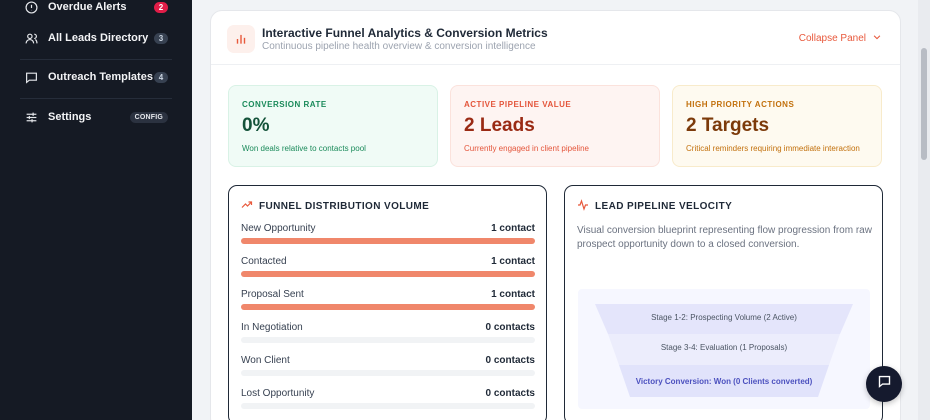  Describe the element at coordinates (272, 327) in the screenshot. I see `funnel-row-label: In Negotiation` at that location.